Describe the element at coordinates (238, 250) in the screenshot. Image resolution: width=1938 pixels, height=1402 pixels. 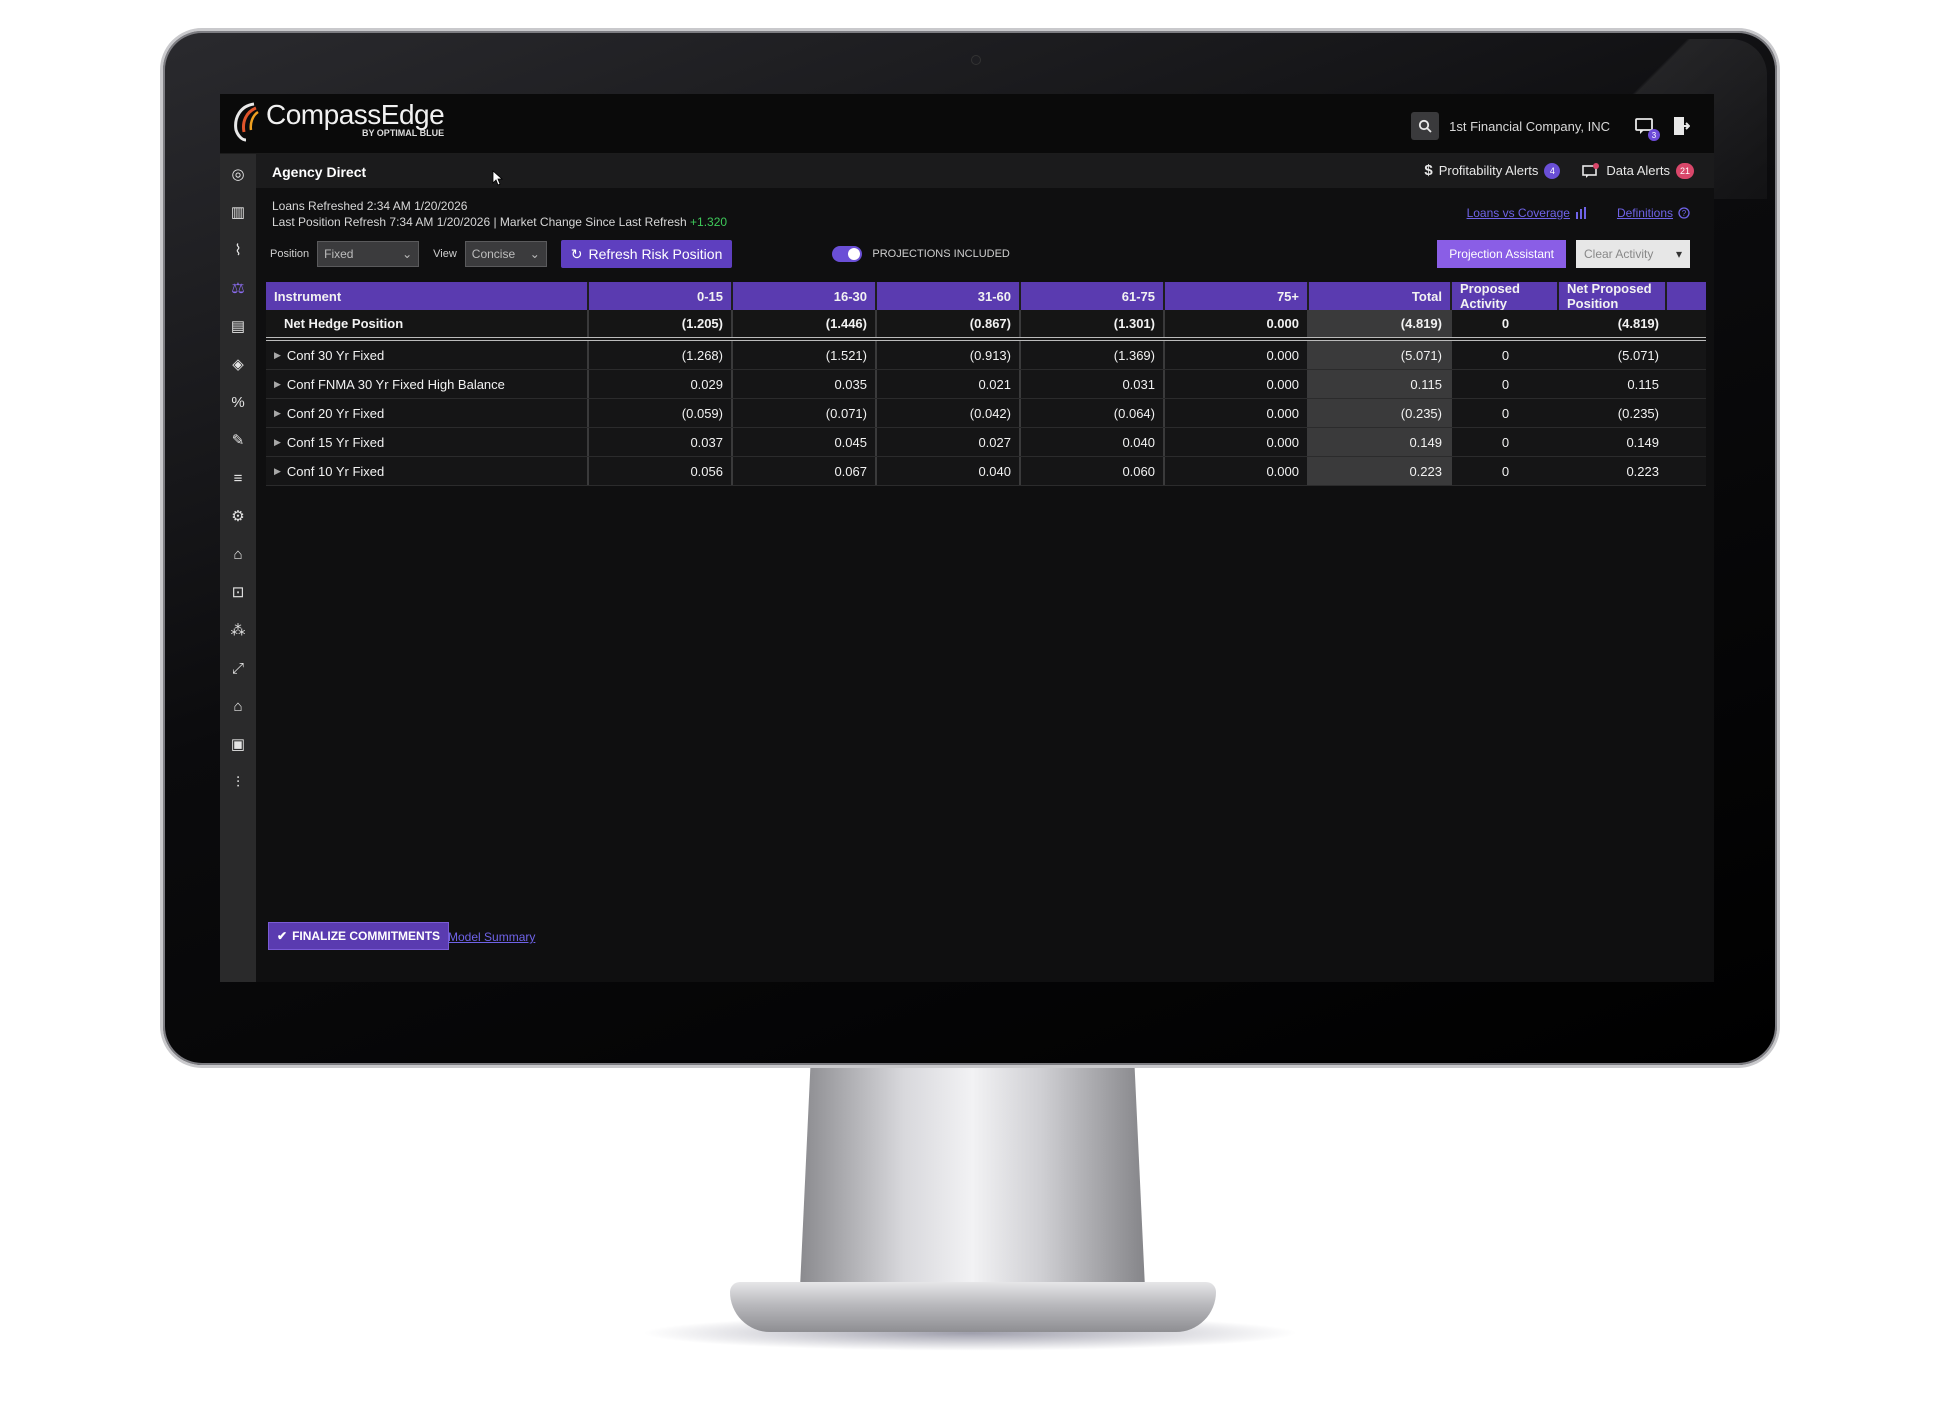
I see `pulse-icon: ⌇` at that location.